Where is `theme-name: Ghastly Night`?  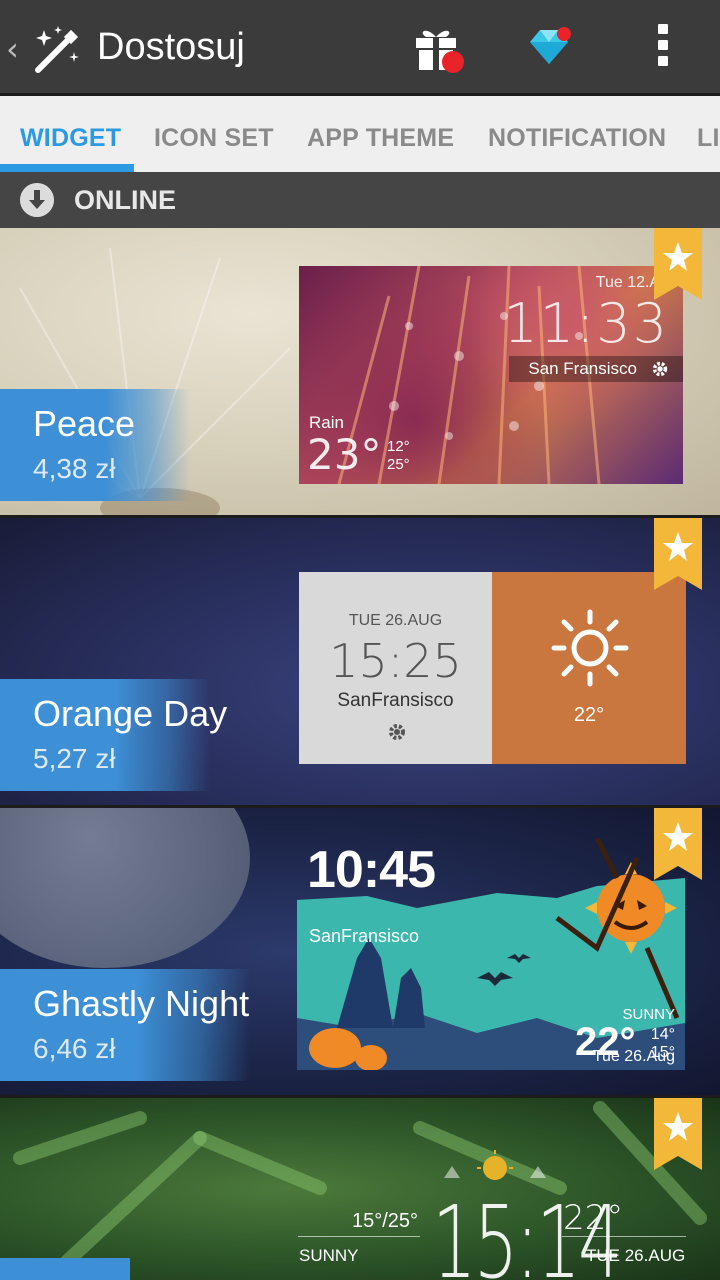 theme-name: Ghastly Night is located at coordinates (141, 1003).